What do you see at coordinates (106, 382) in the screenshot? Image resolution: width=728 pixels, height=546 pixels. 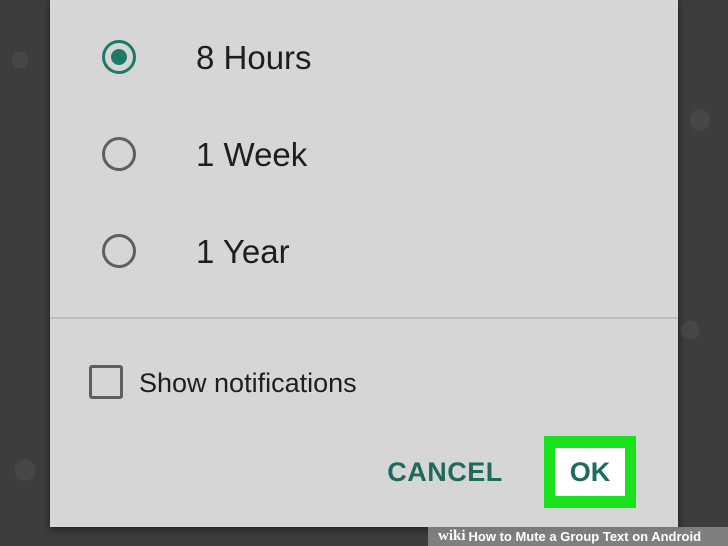 I see `show-notifications-checkbox` at bounding box center [106, 382].